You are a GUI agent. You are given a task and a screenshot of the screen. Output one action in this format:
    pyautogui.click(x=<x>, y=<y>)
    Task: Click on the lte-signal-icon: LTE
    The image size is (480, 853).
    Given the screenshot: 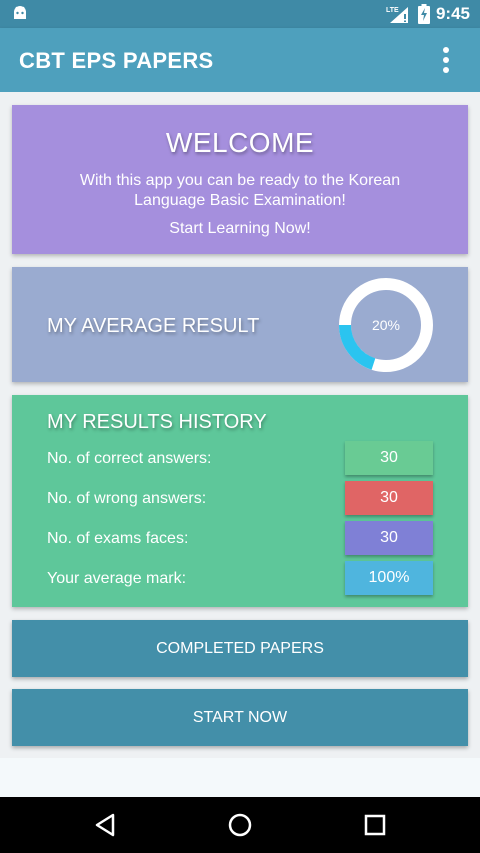 What is the action you would take?
    pyautogui.click(x=397, y=15)
    